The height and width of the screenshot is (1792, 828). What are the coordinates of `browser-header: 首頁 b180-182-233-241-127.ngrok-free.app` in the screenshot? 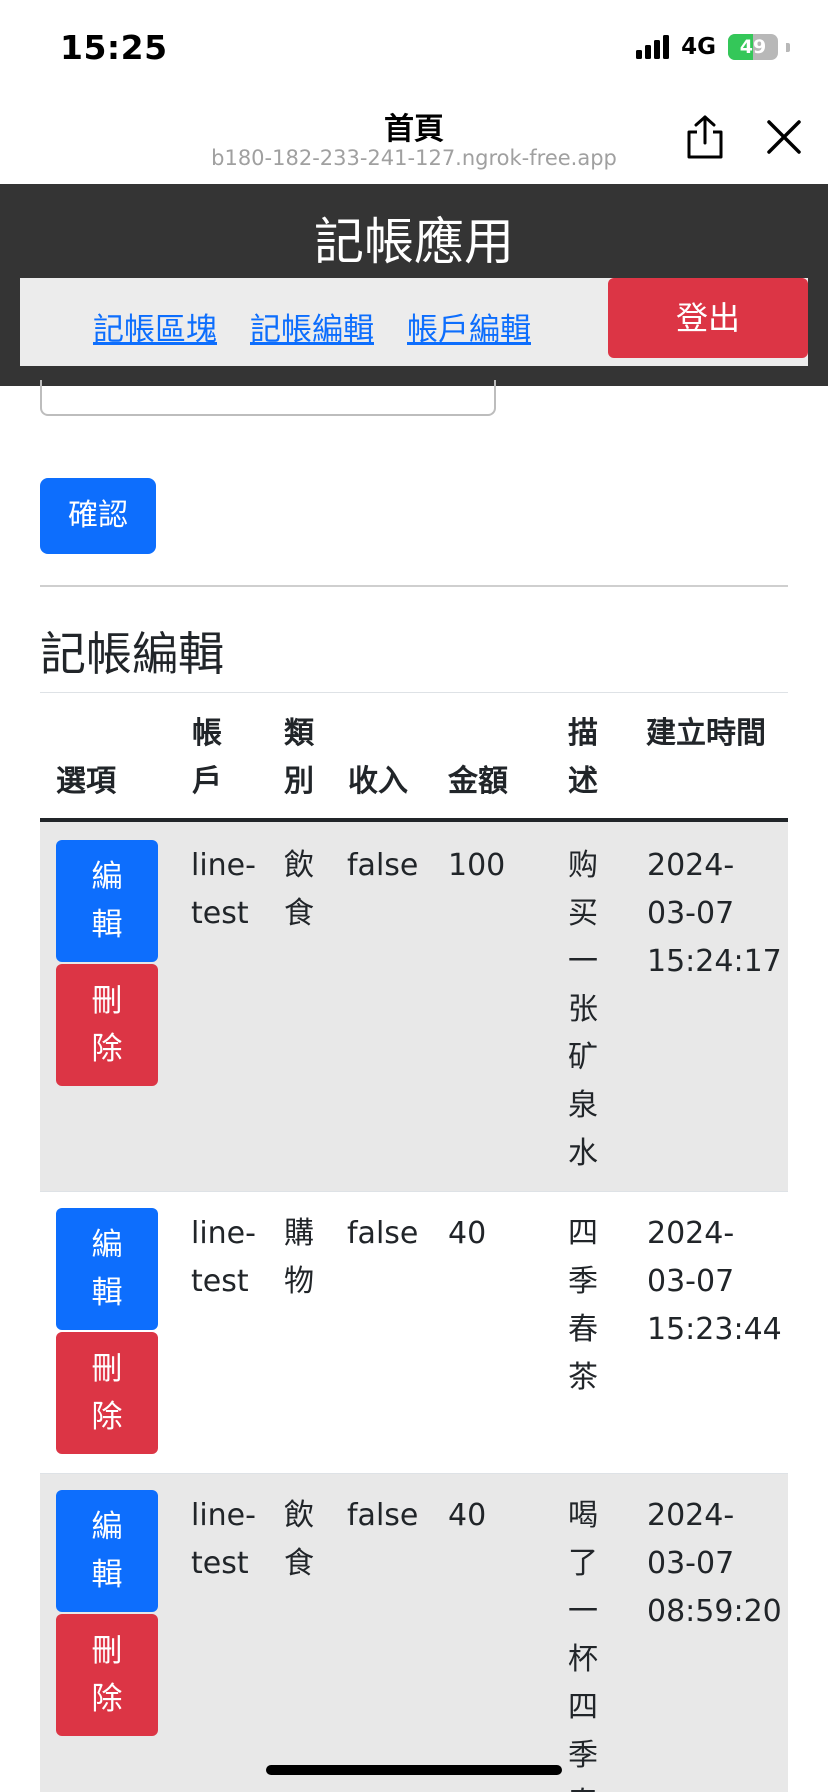 It's located at (414, 140).